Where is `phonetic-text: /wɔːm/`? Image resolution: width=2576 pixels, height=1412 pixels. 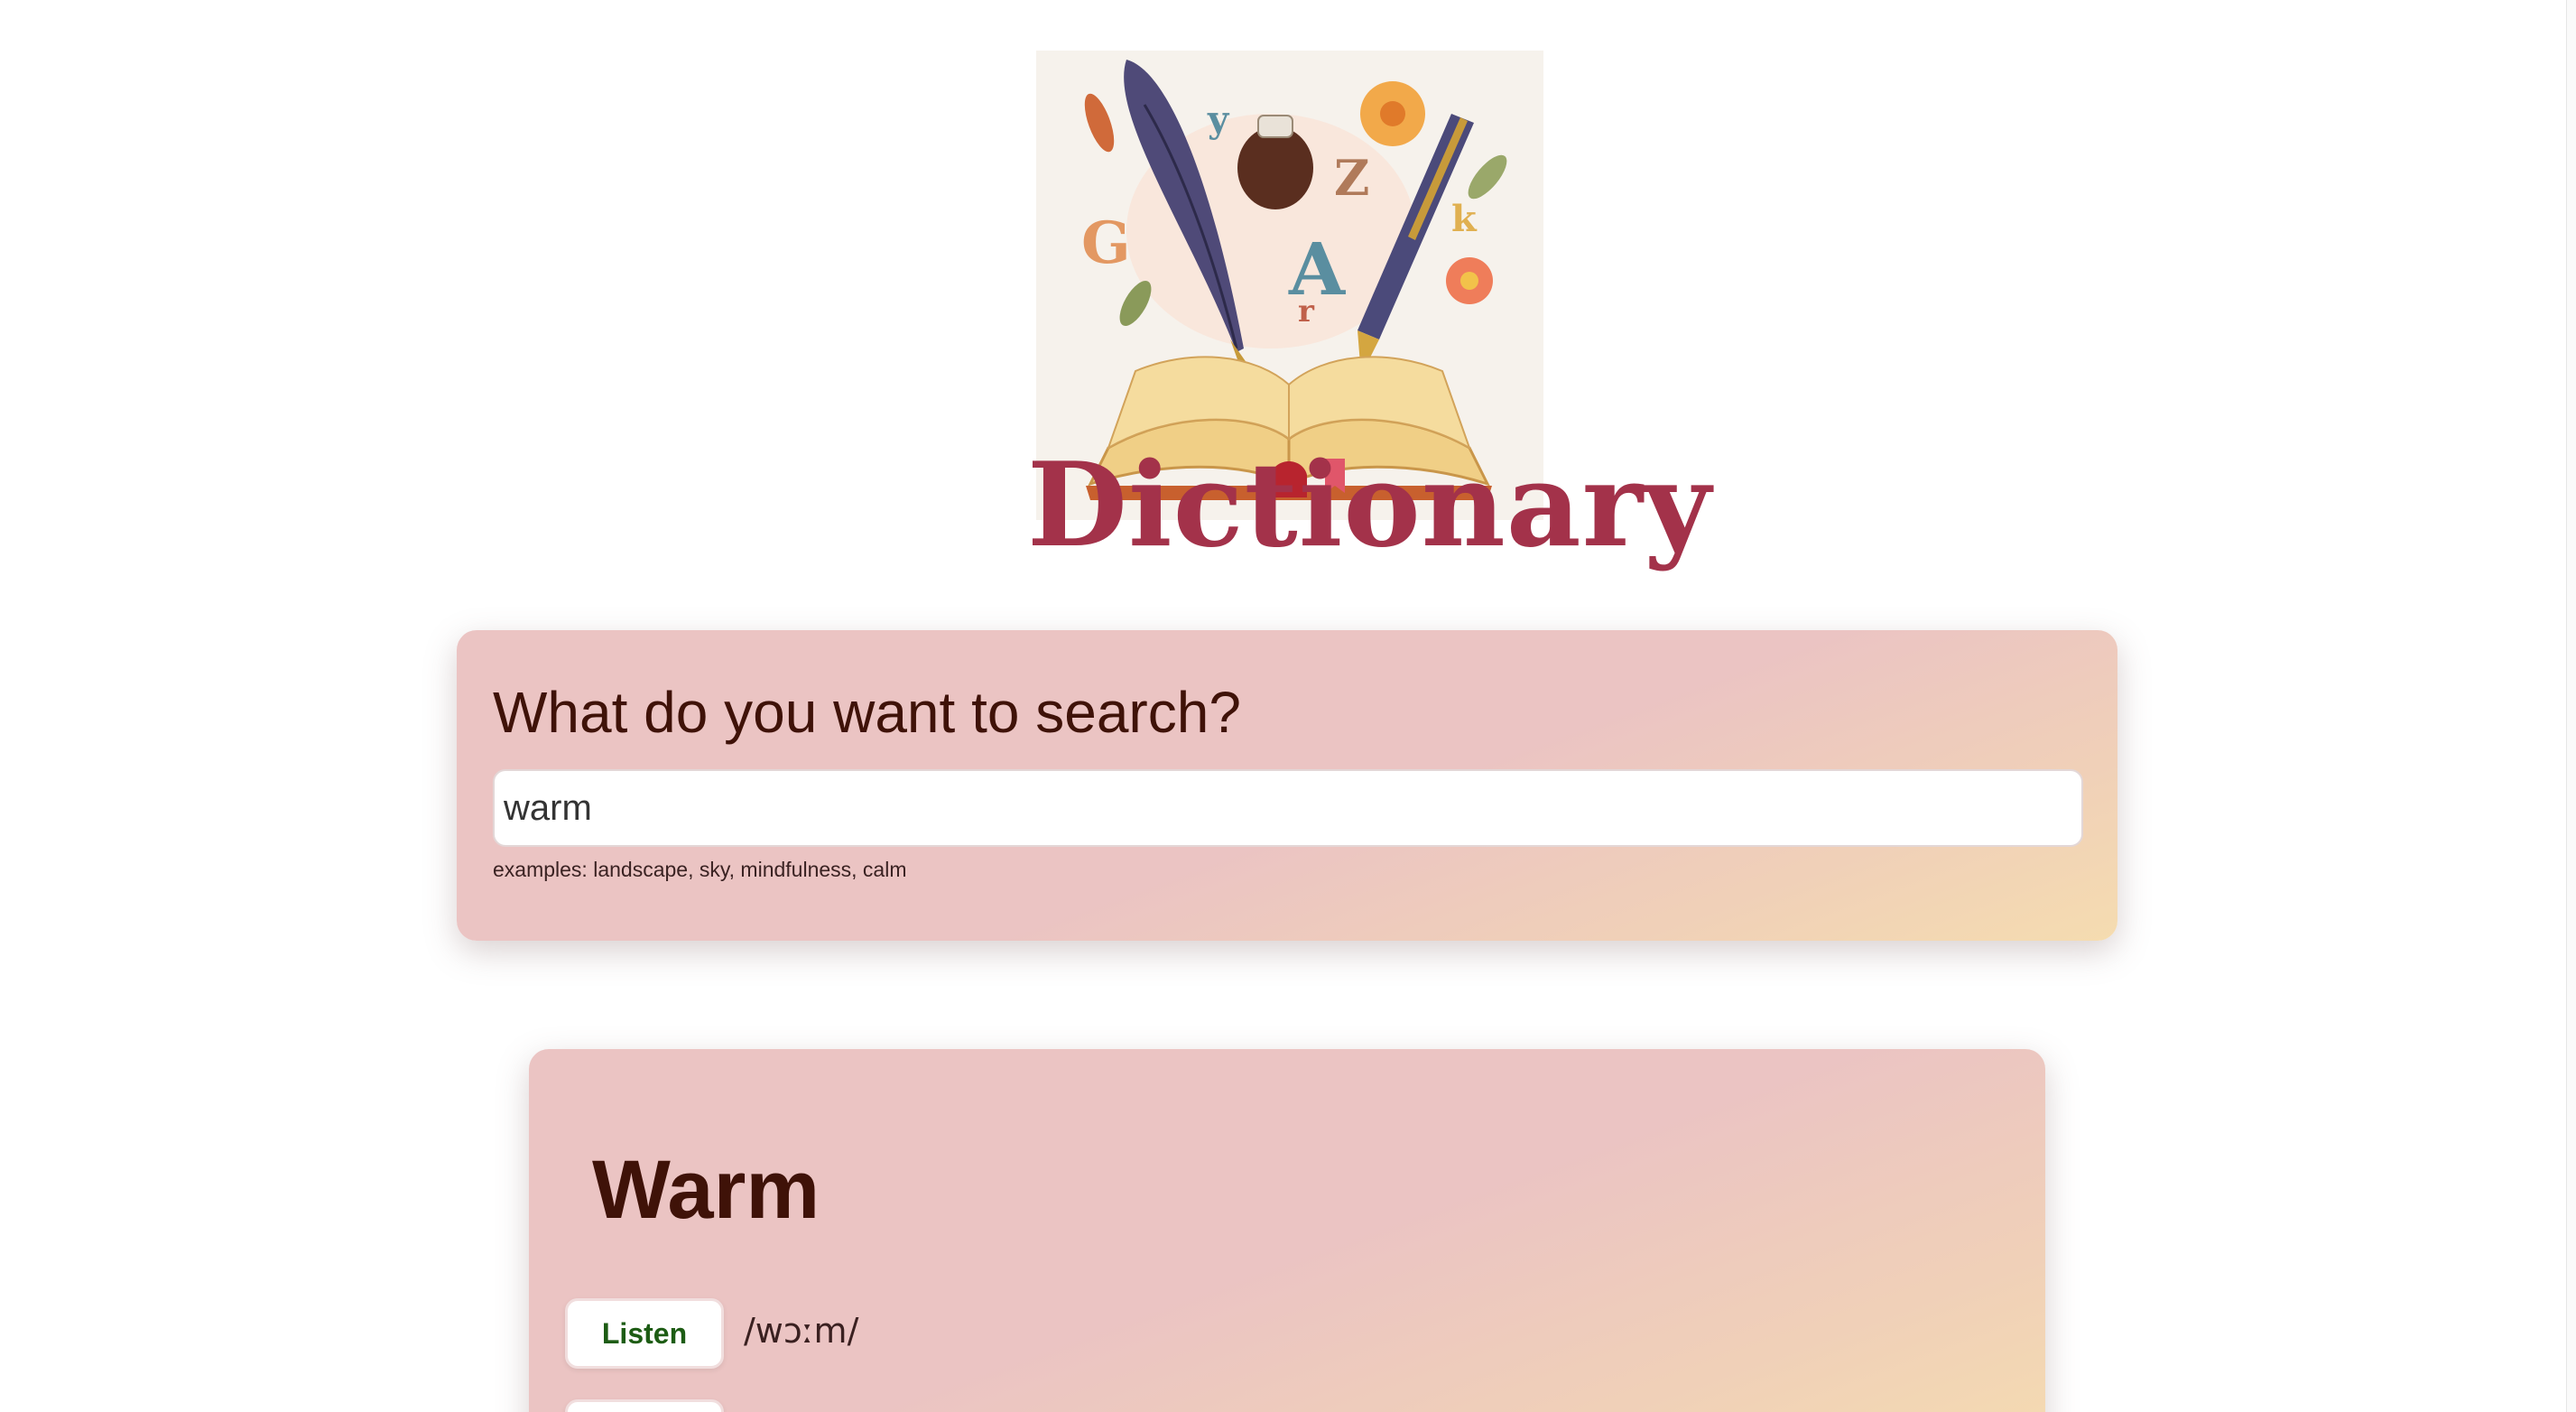 phonetic-text: /wɔːm/ is located at coordinates (802, 1331).